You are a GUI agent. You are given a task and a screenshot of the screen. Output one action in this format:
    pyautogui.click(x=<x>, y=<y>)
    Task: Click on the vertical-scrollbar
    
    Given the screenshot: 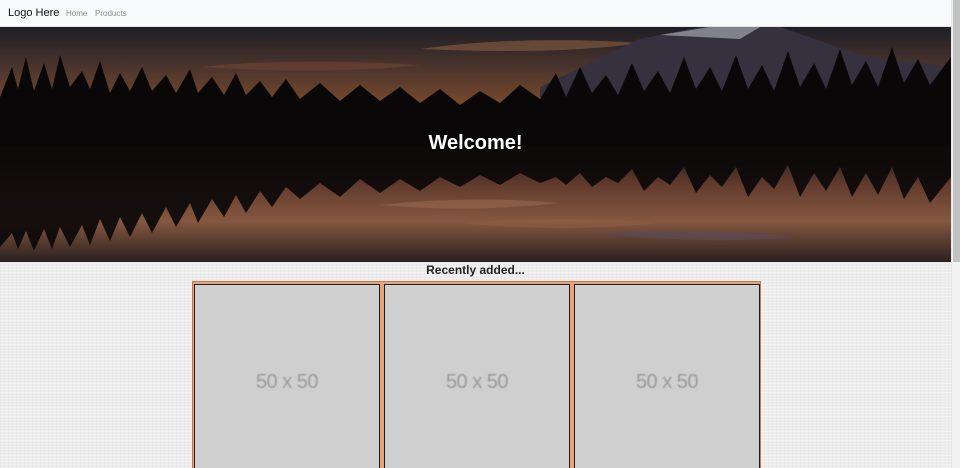 What is the action you would take?
    pyautogui.click(x=955, y=234)
    